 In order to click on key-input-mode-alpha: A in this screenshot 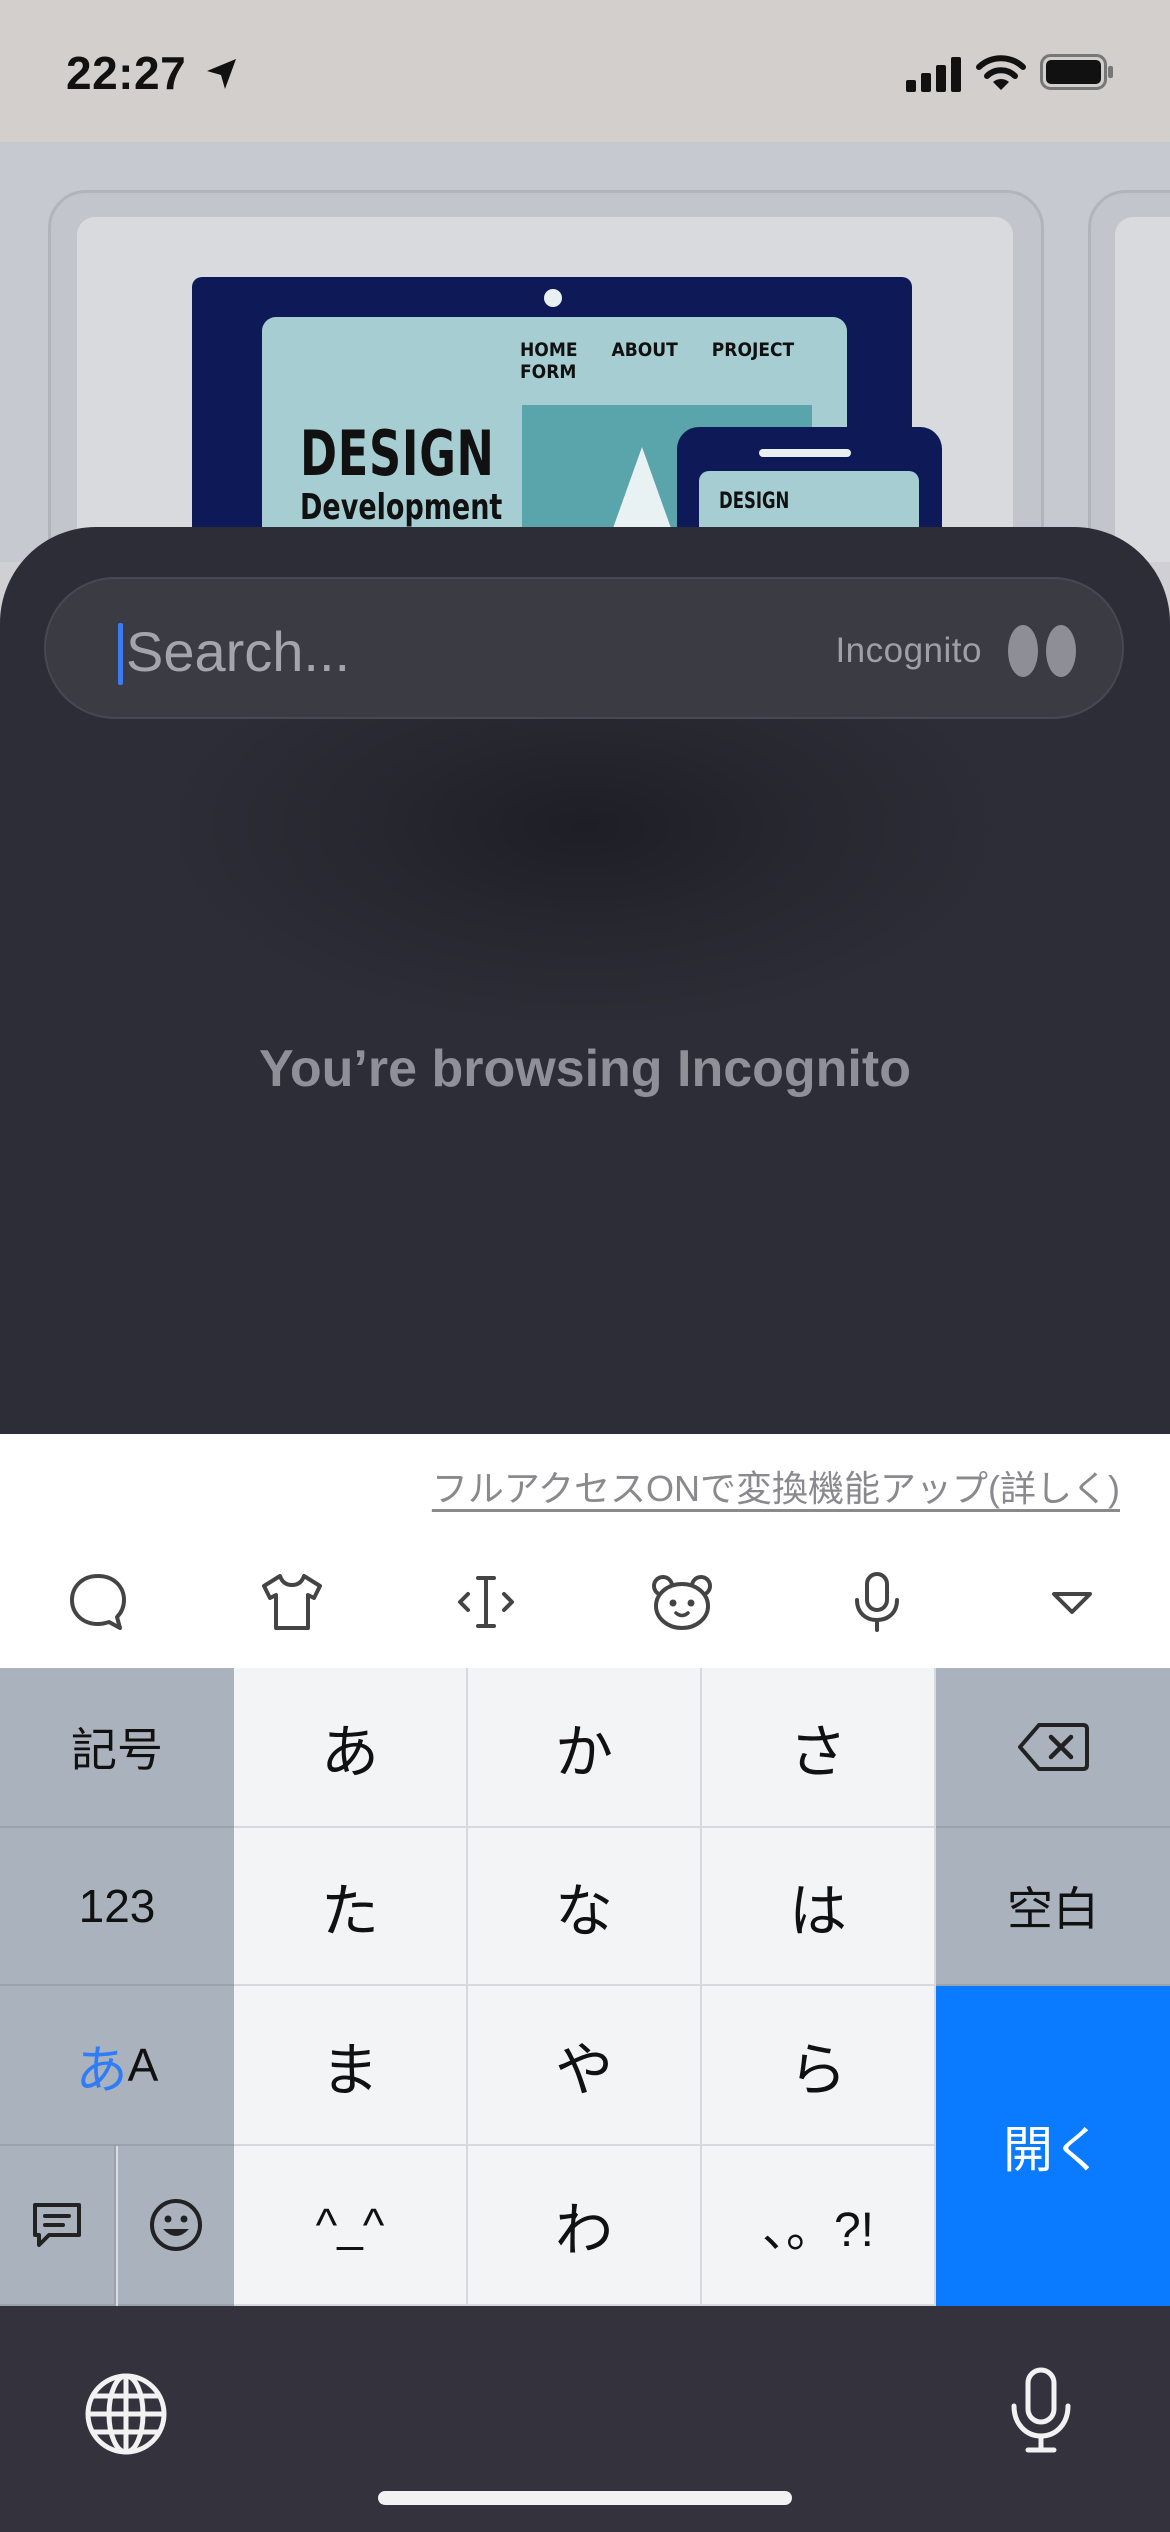, I will do `click(143, 2065)`.